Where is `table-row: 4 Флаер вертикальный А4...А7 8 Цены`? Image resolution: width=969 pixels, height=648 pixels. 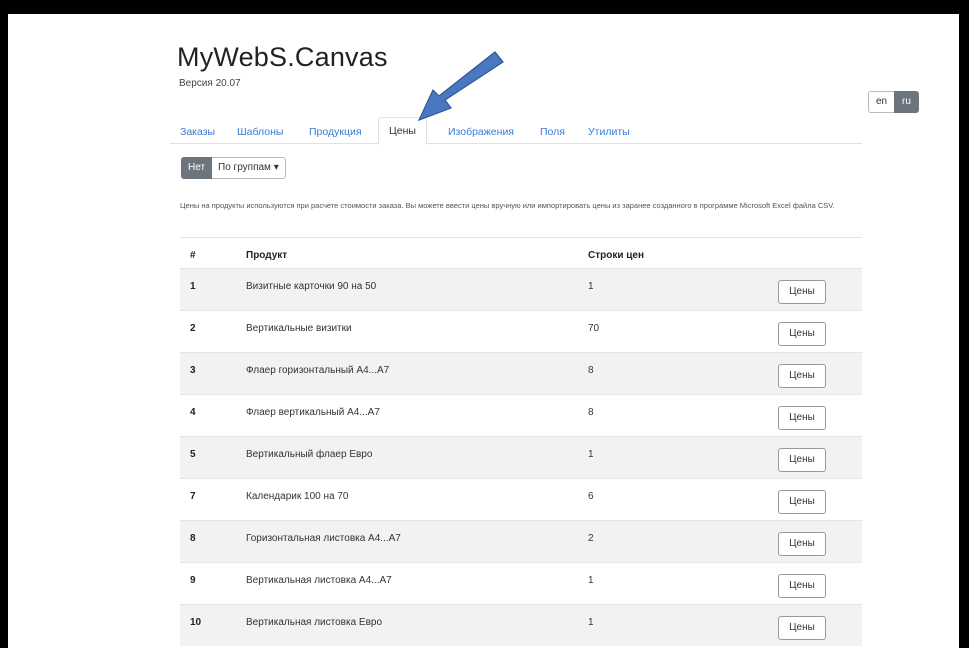 table-row: 4 Флаер вертикальный А4...А7 8 Цены is located at coordinates (521, 415).